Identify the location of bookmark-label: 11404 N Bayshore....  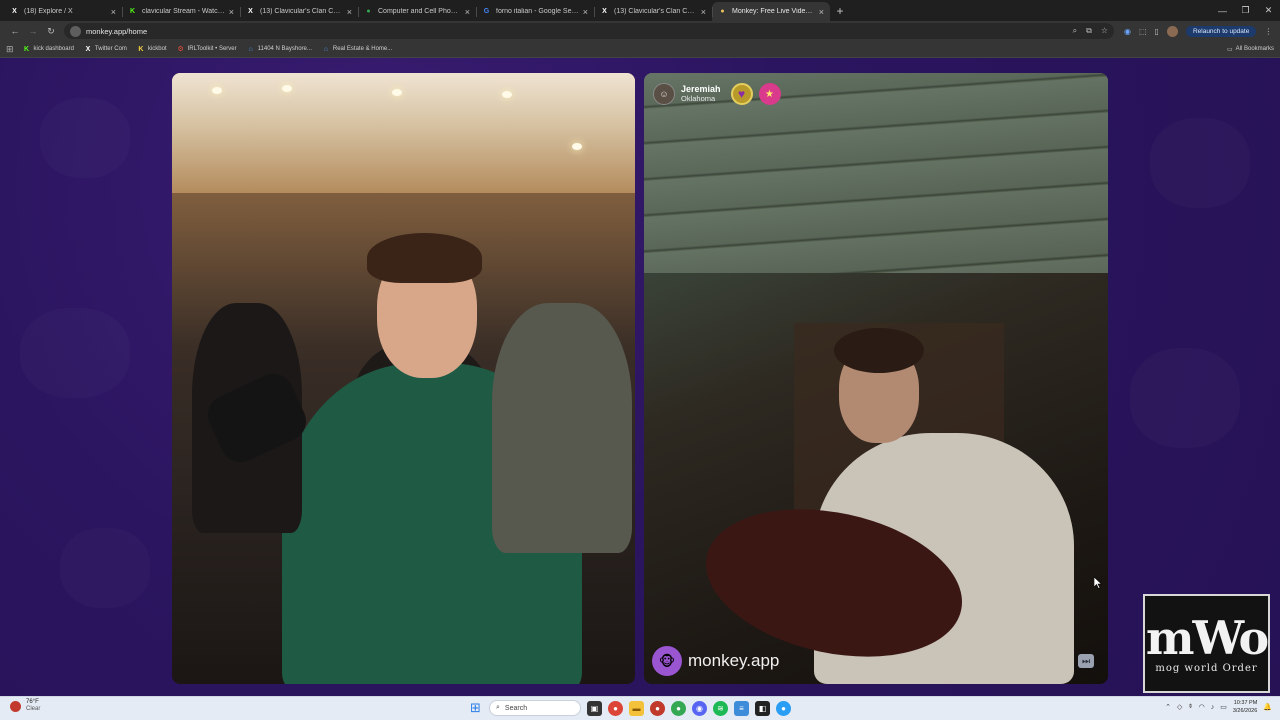
(284, 49).